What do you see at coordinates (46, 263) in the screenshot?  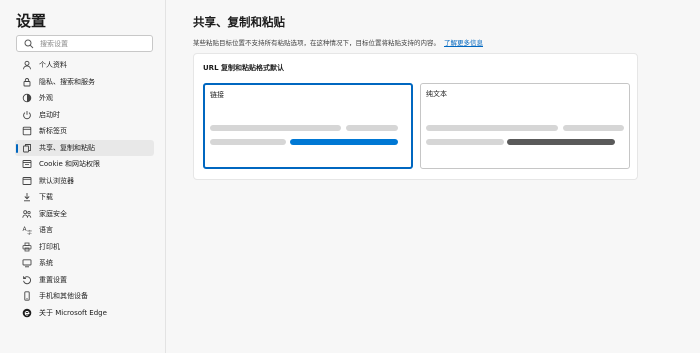 I see `sidebar-item-label: 系统` at bounding box center [46, 263].